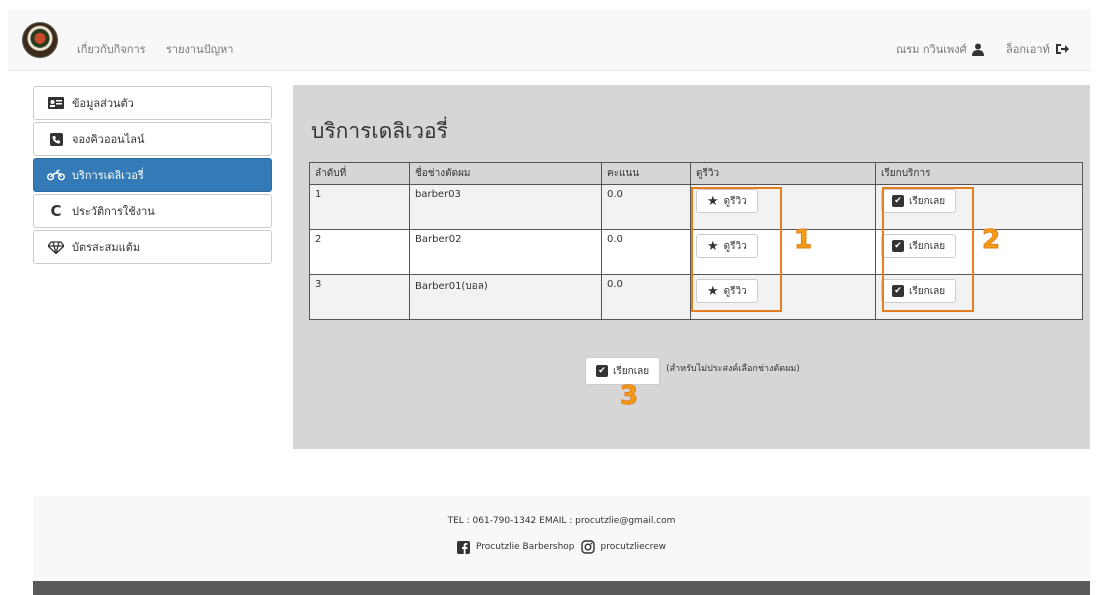  I want to click on column-header: ลำดับที่, so click(359, 173).